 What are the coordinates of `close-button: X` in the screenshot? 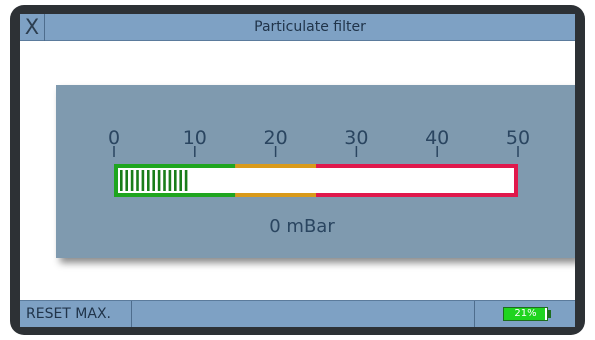 It's located at (32, 27).